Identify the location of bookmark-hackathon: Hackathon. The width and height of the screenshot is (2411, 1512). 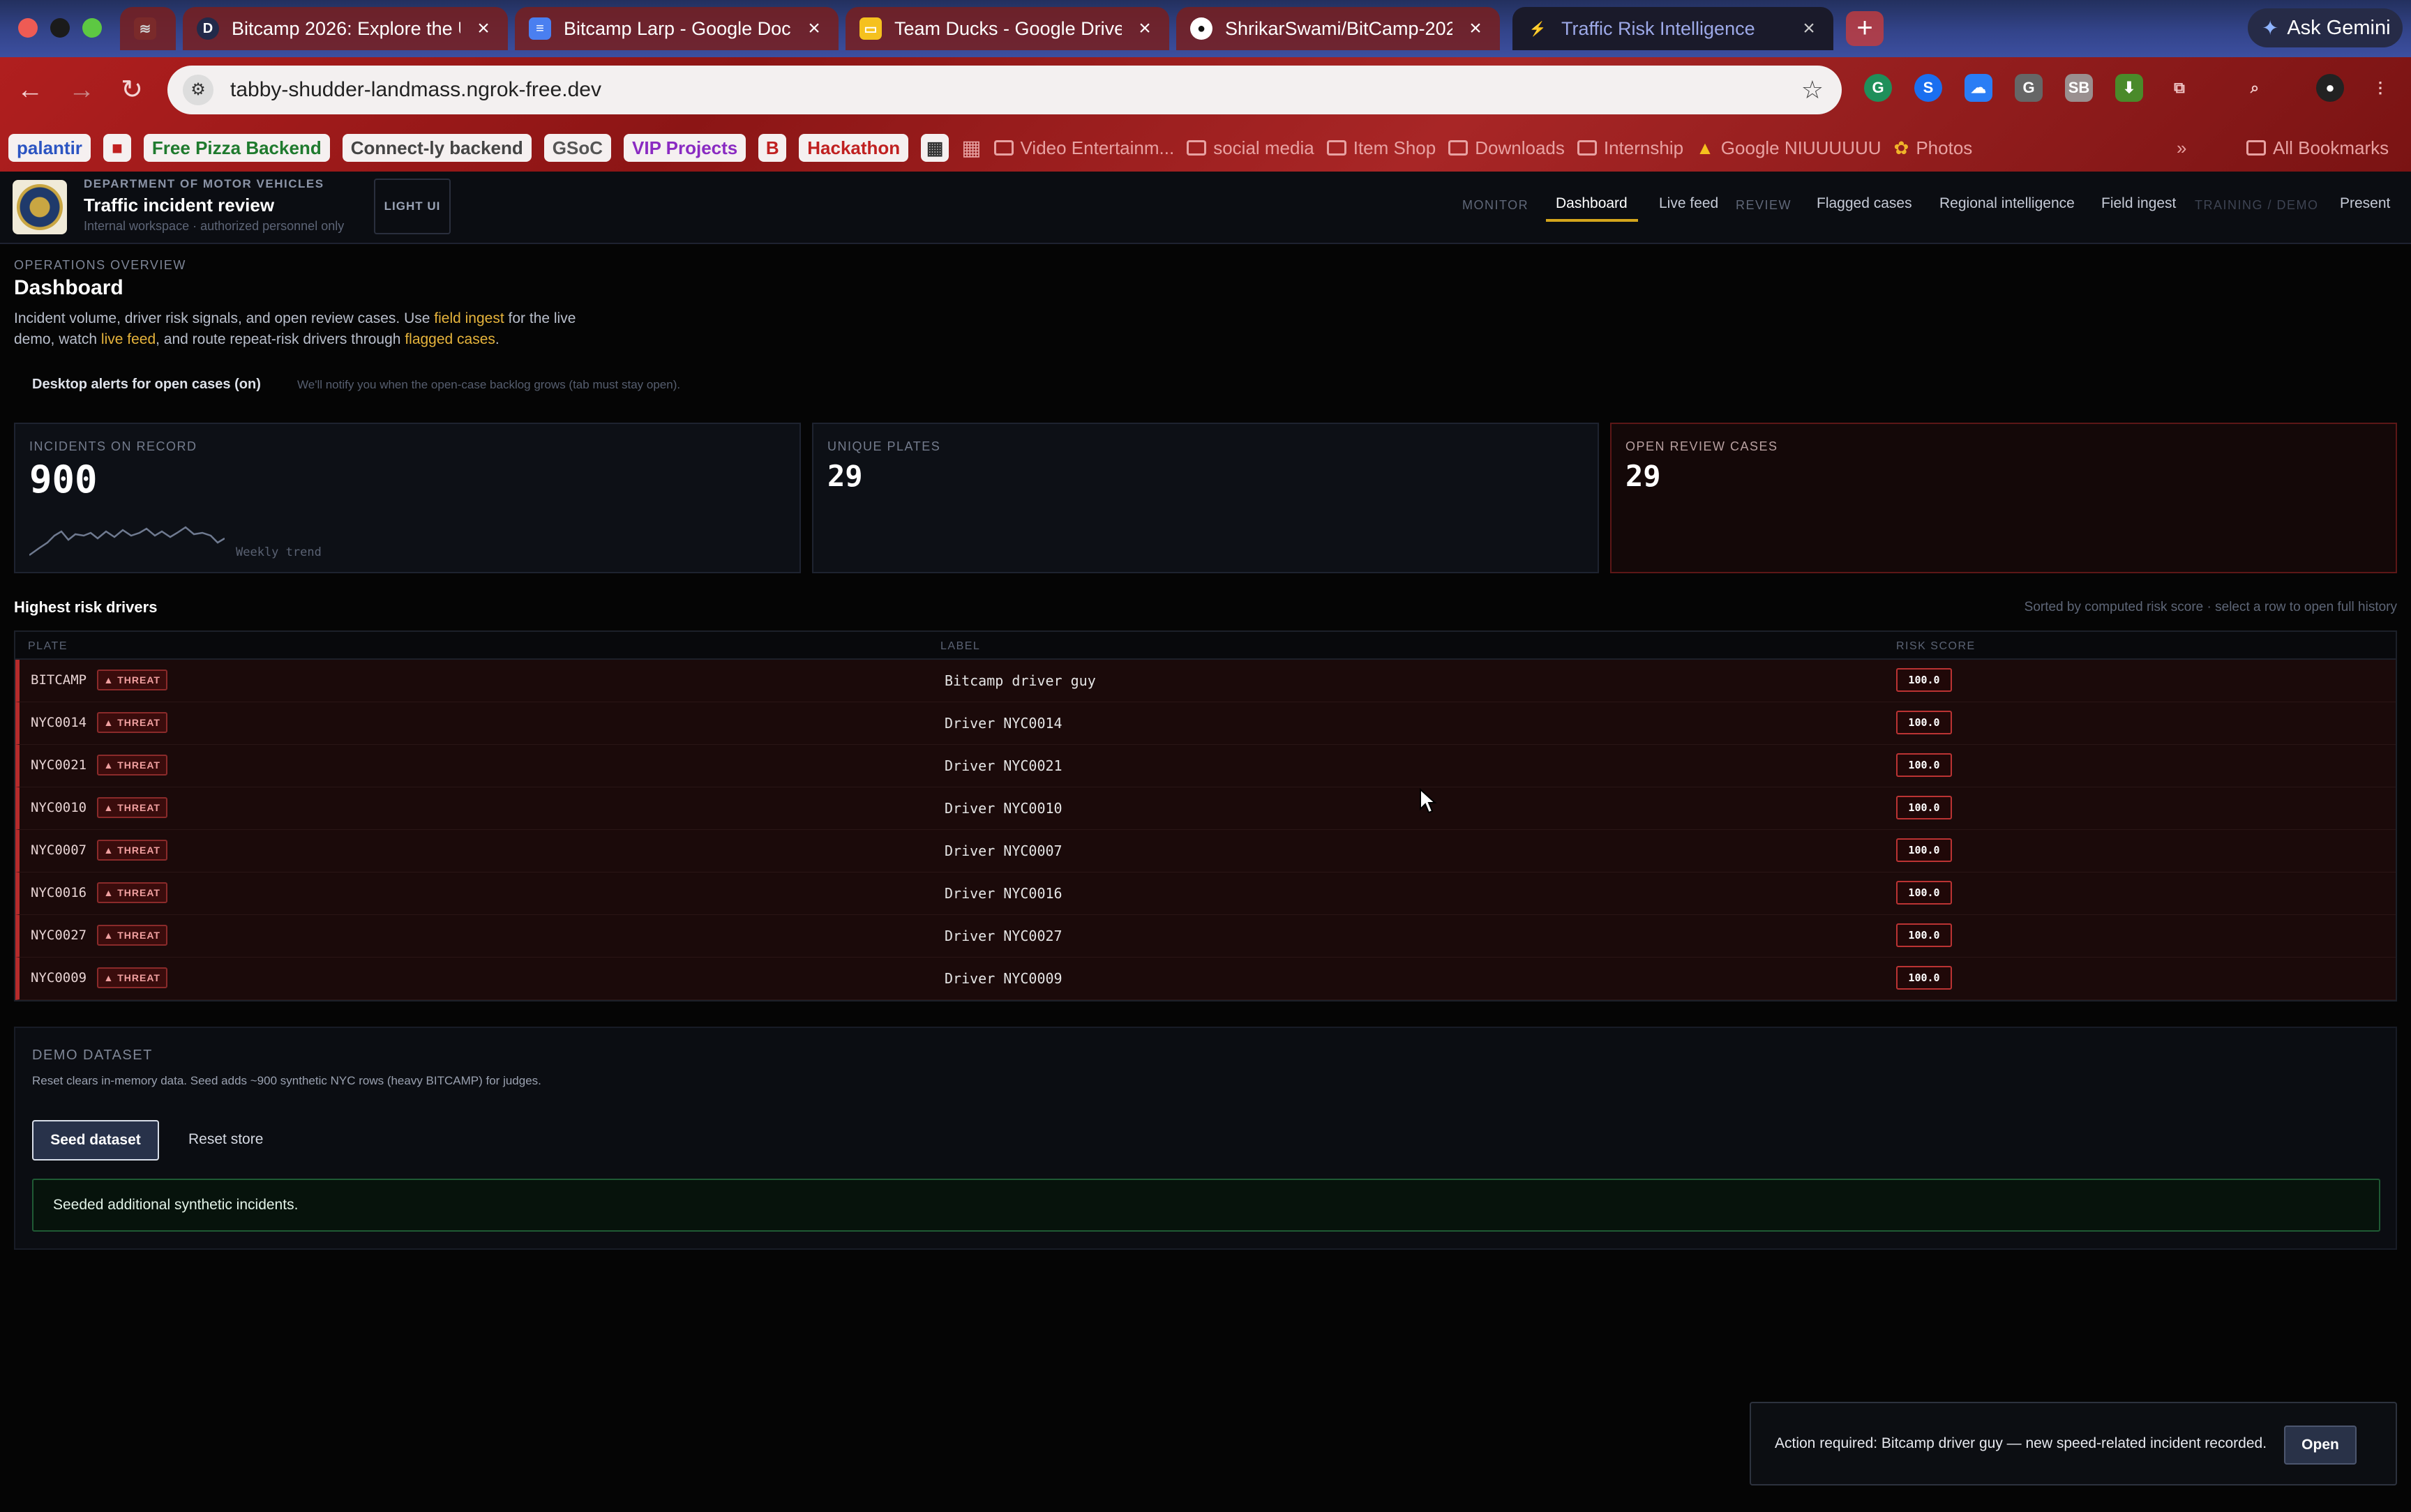
(854, 148).